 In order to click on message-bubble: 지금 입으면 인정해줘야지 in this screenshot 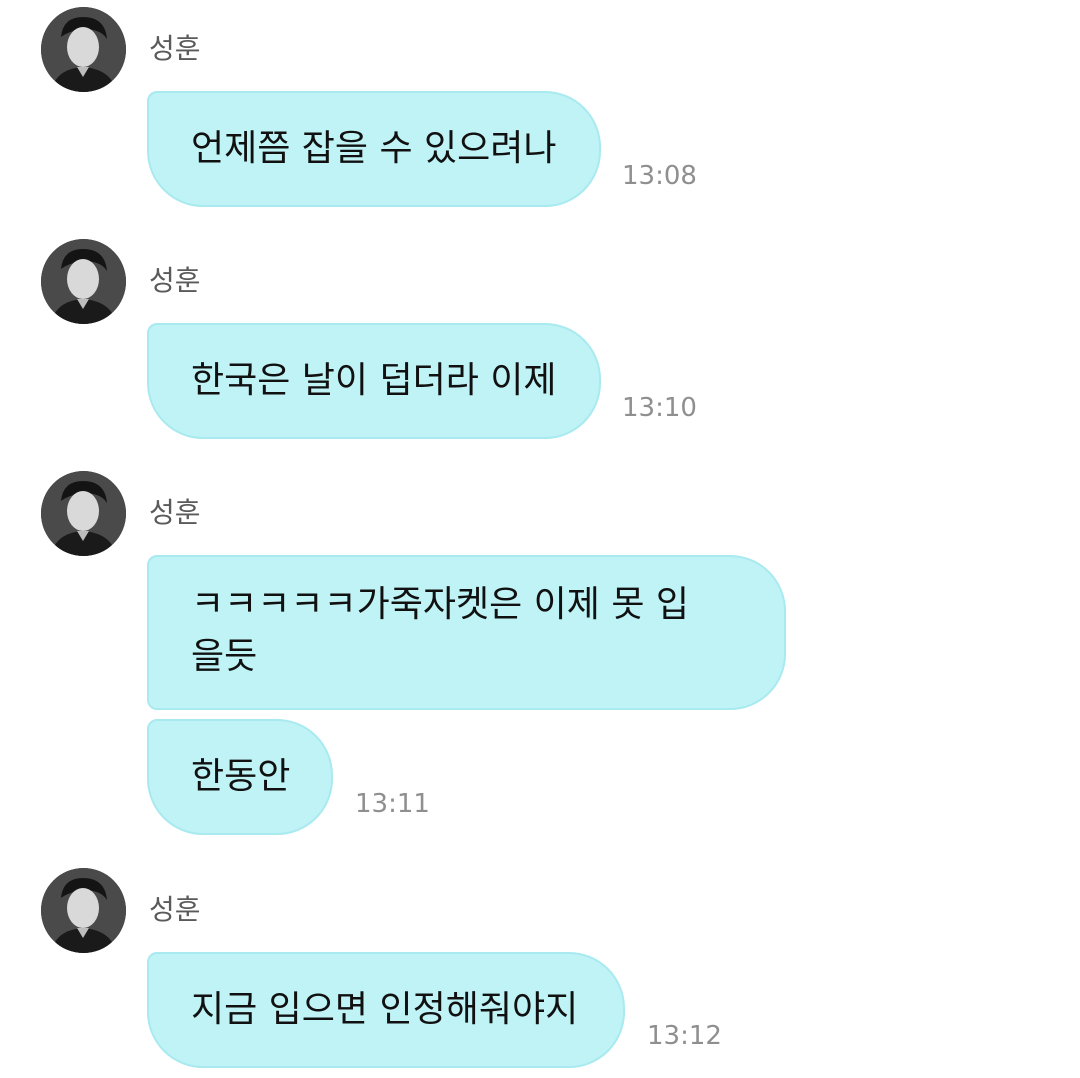, I will do `click(386, 1010)`.